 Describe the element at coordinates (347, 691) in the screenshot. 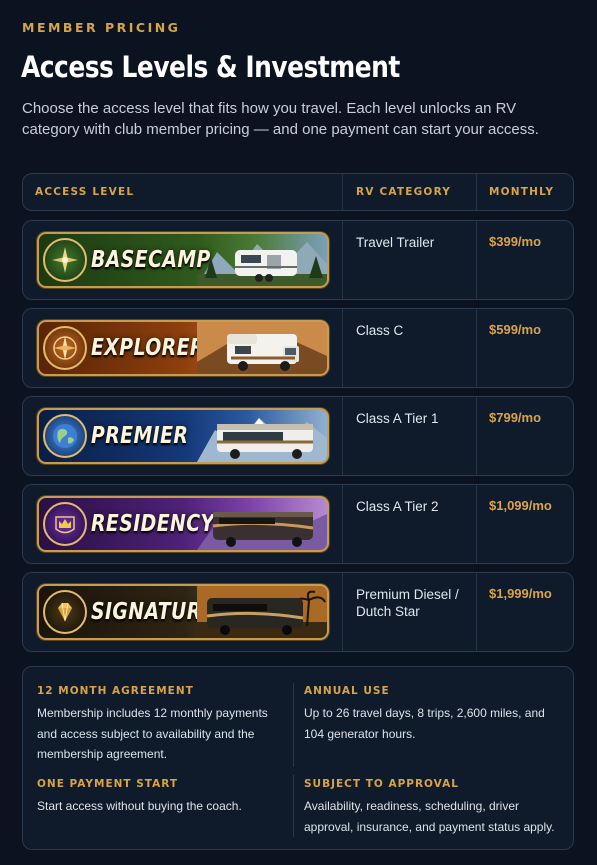

I see `annual-use-heading: ANNUAL USE` at that location.